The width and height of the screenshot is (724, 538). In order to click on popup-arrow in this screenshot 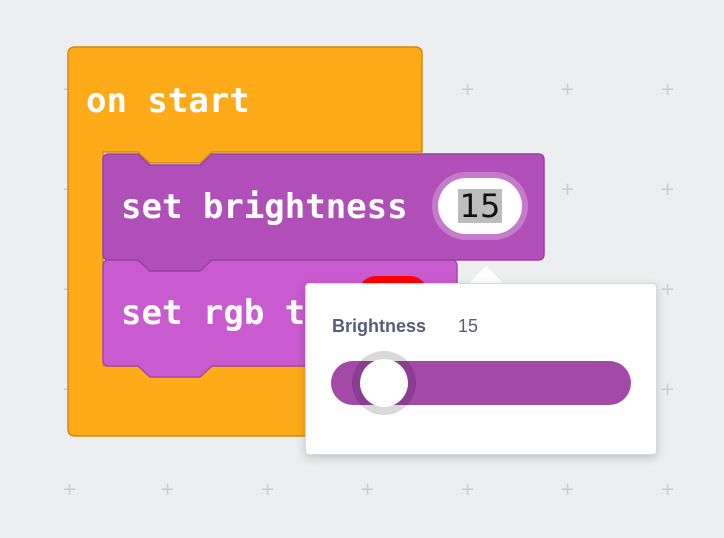, I will do `click(486, 275)`.